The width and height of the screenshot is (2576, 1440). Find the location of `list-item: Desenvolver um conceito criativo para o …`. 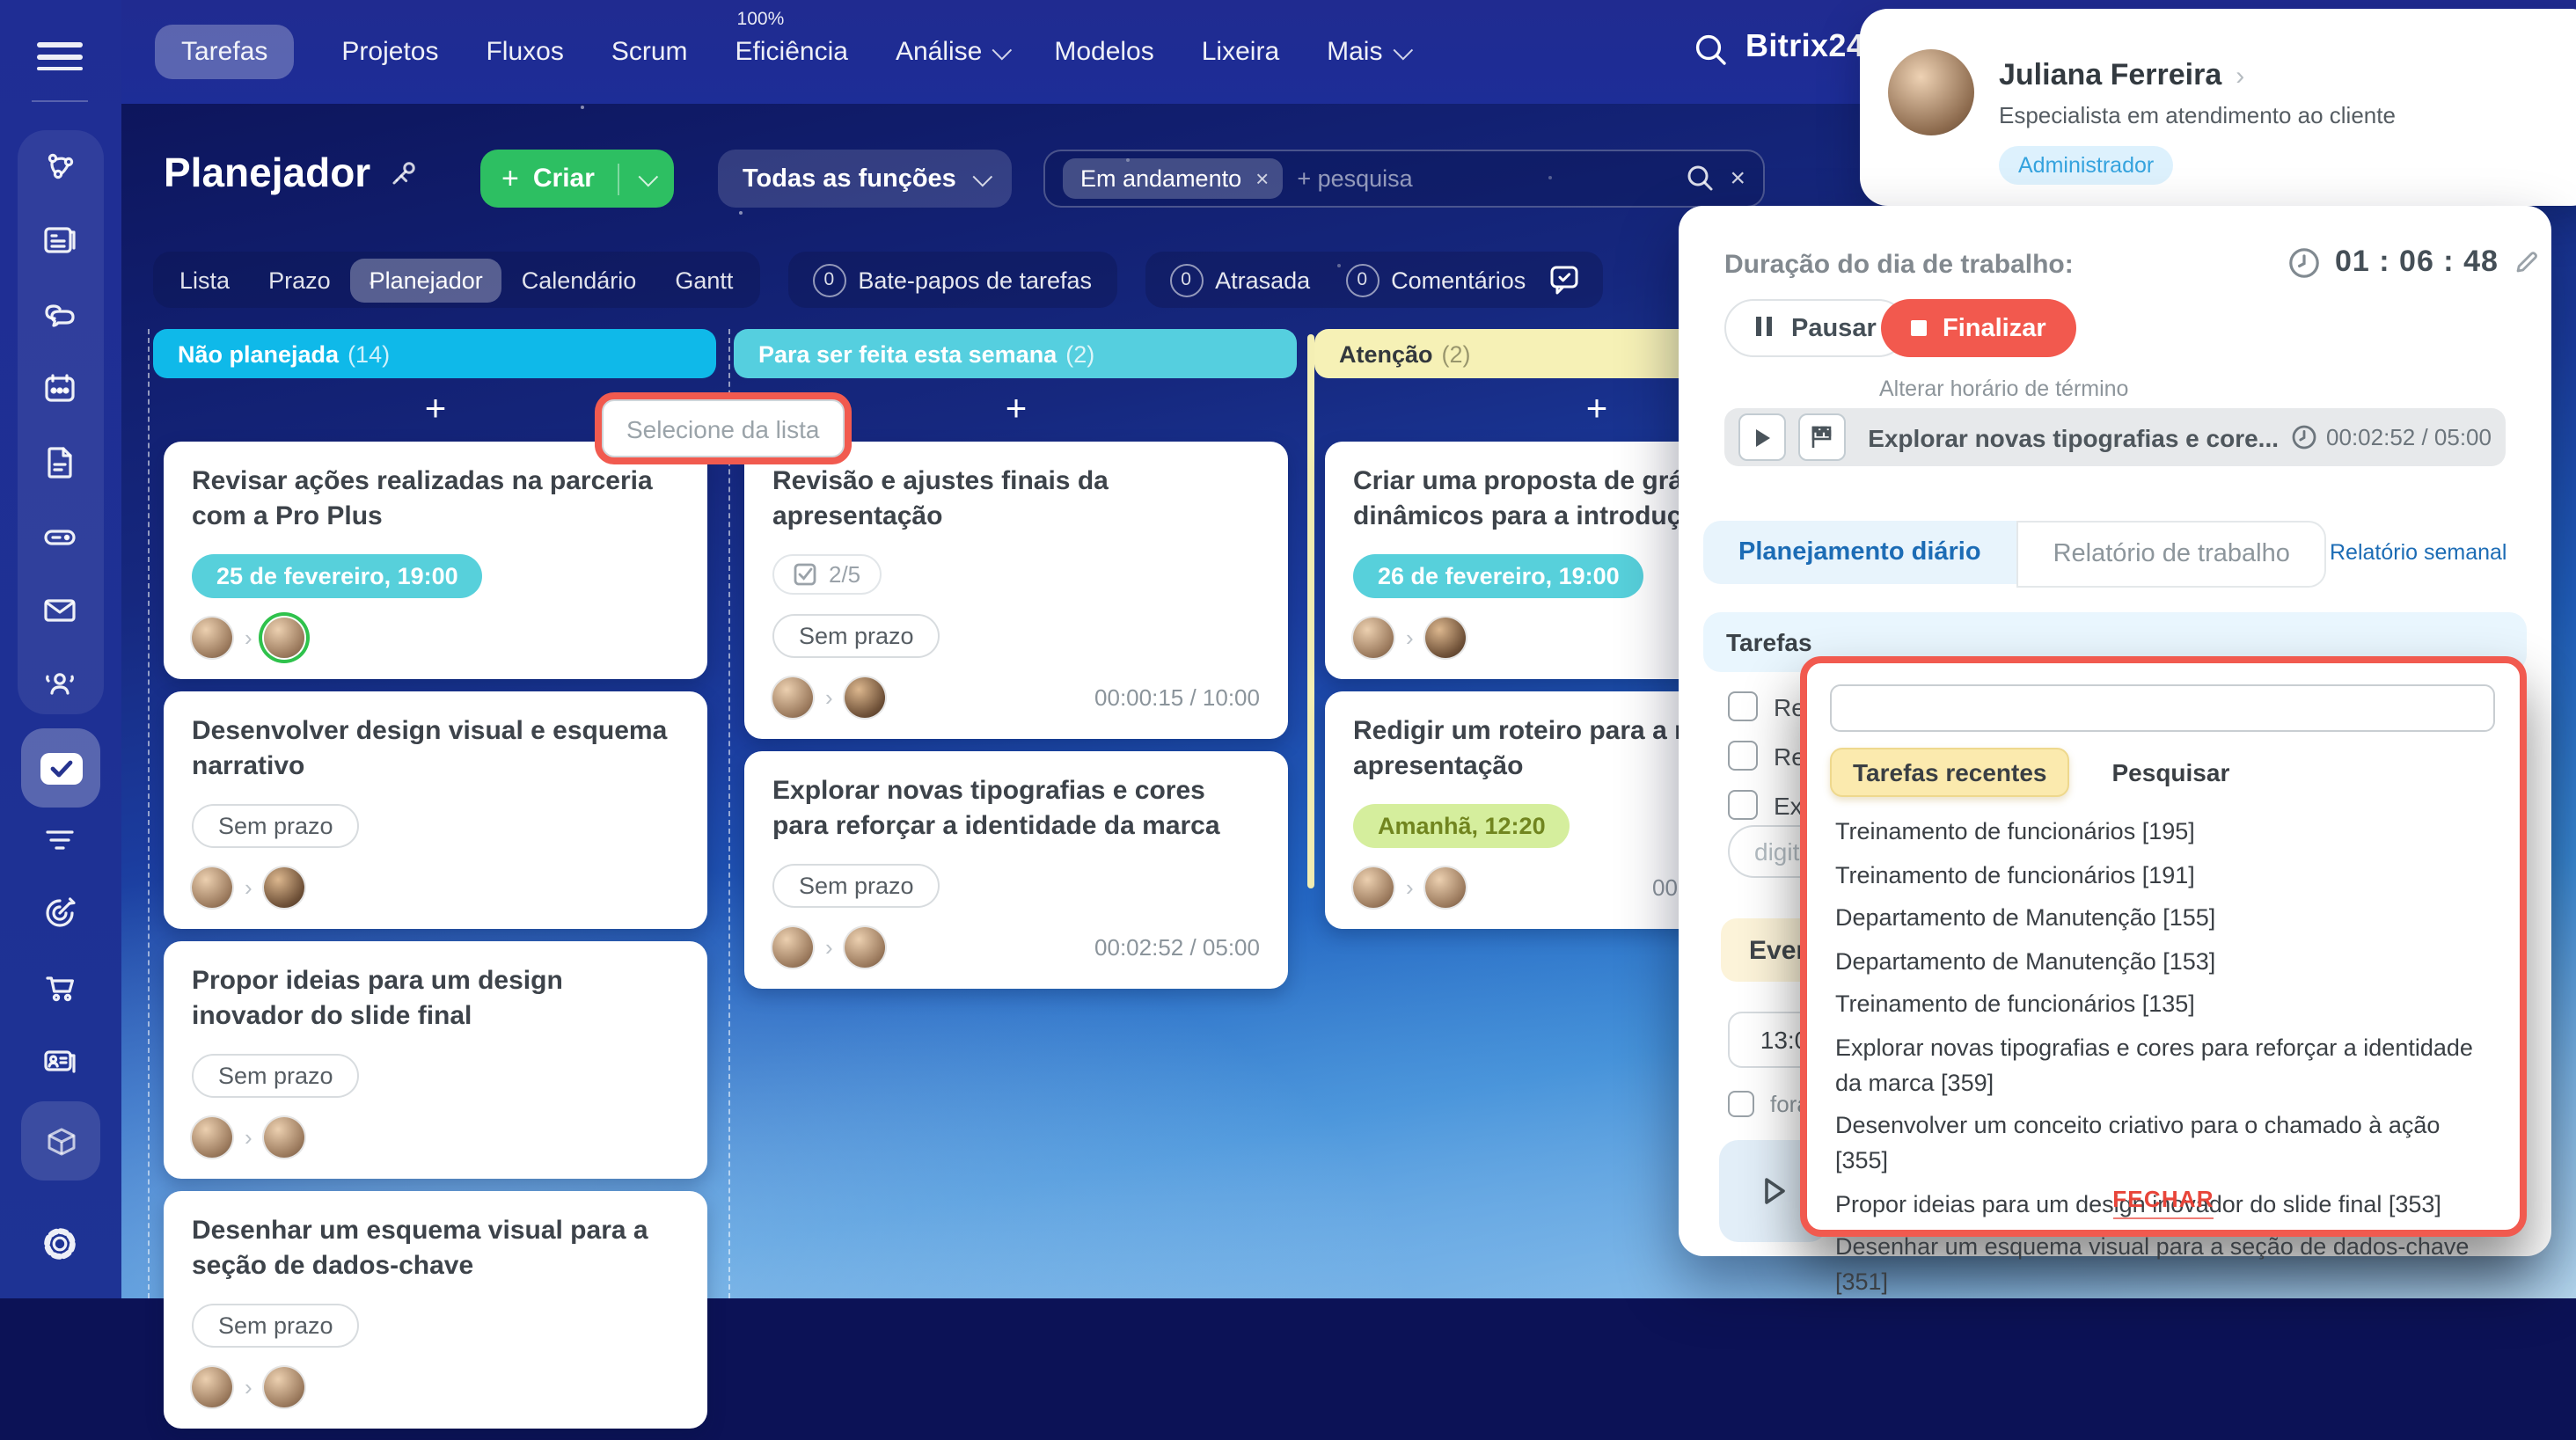

list-item: Desenvolver um conceito criativo para o … is located at coordinates (2165, 1143).